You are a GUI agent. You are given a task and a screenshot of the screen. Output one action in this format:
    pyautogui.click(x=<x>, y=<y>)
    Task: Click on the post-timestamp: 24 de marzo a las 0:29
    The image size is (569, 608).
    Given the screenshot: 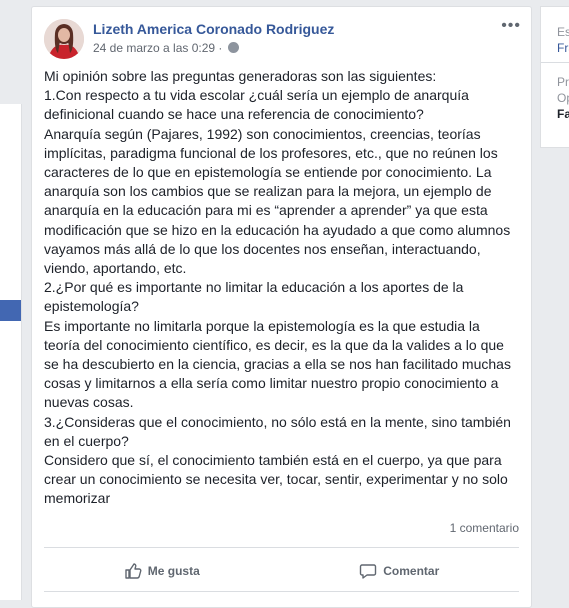 What is the action you would take?
    pyautogui.click(x=154, y=48)
    